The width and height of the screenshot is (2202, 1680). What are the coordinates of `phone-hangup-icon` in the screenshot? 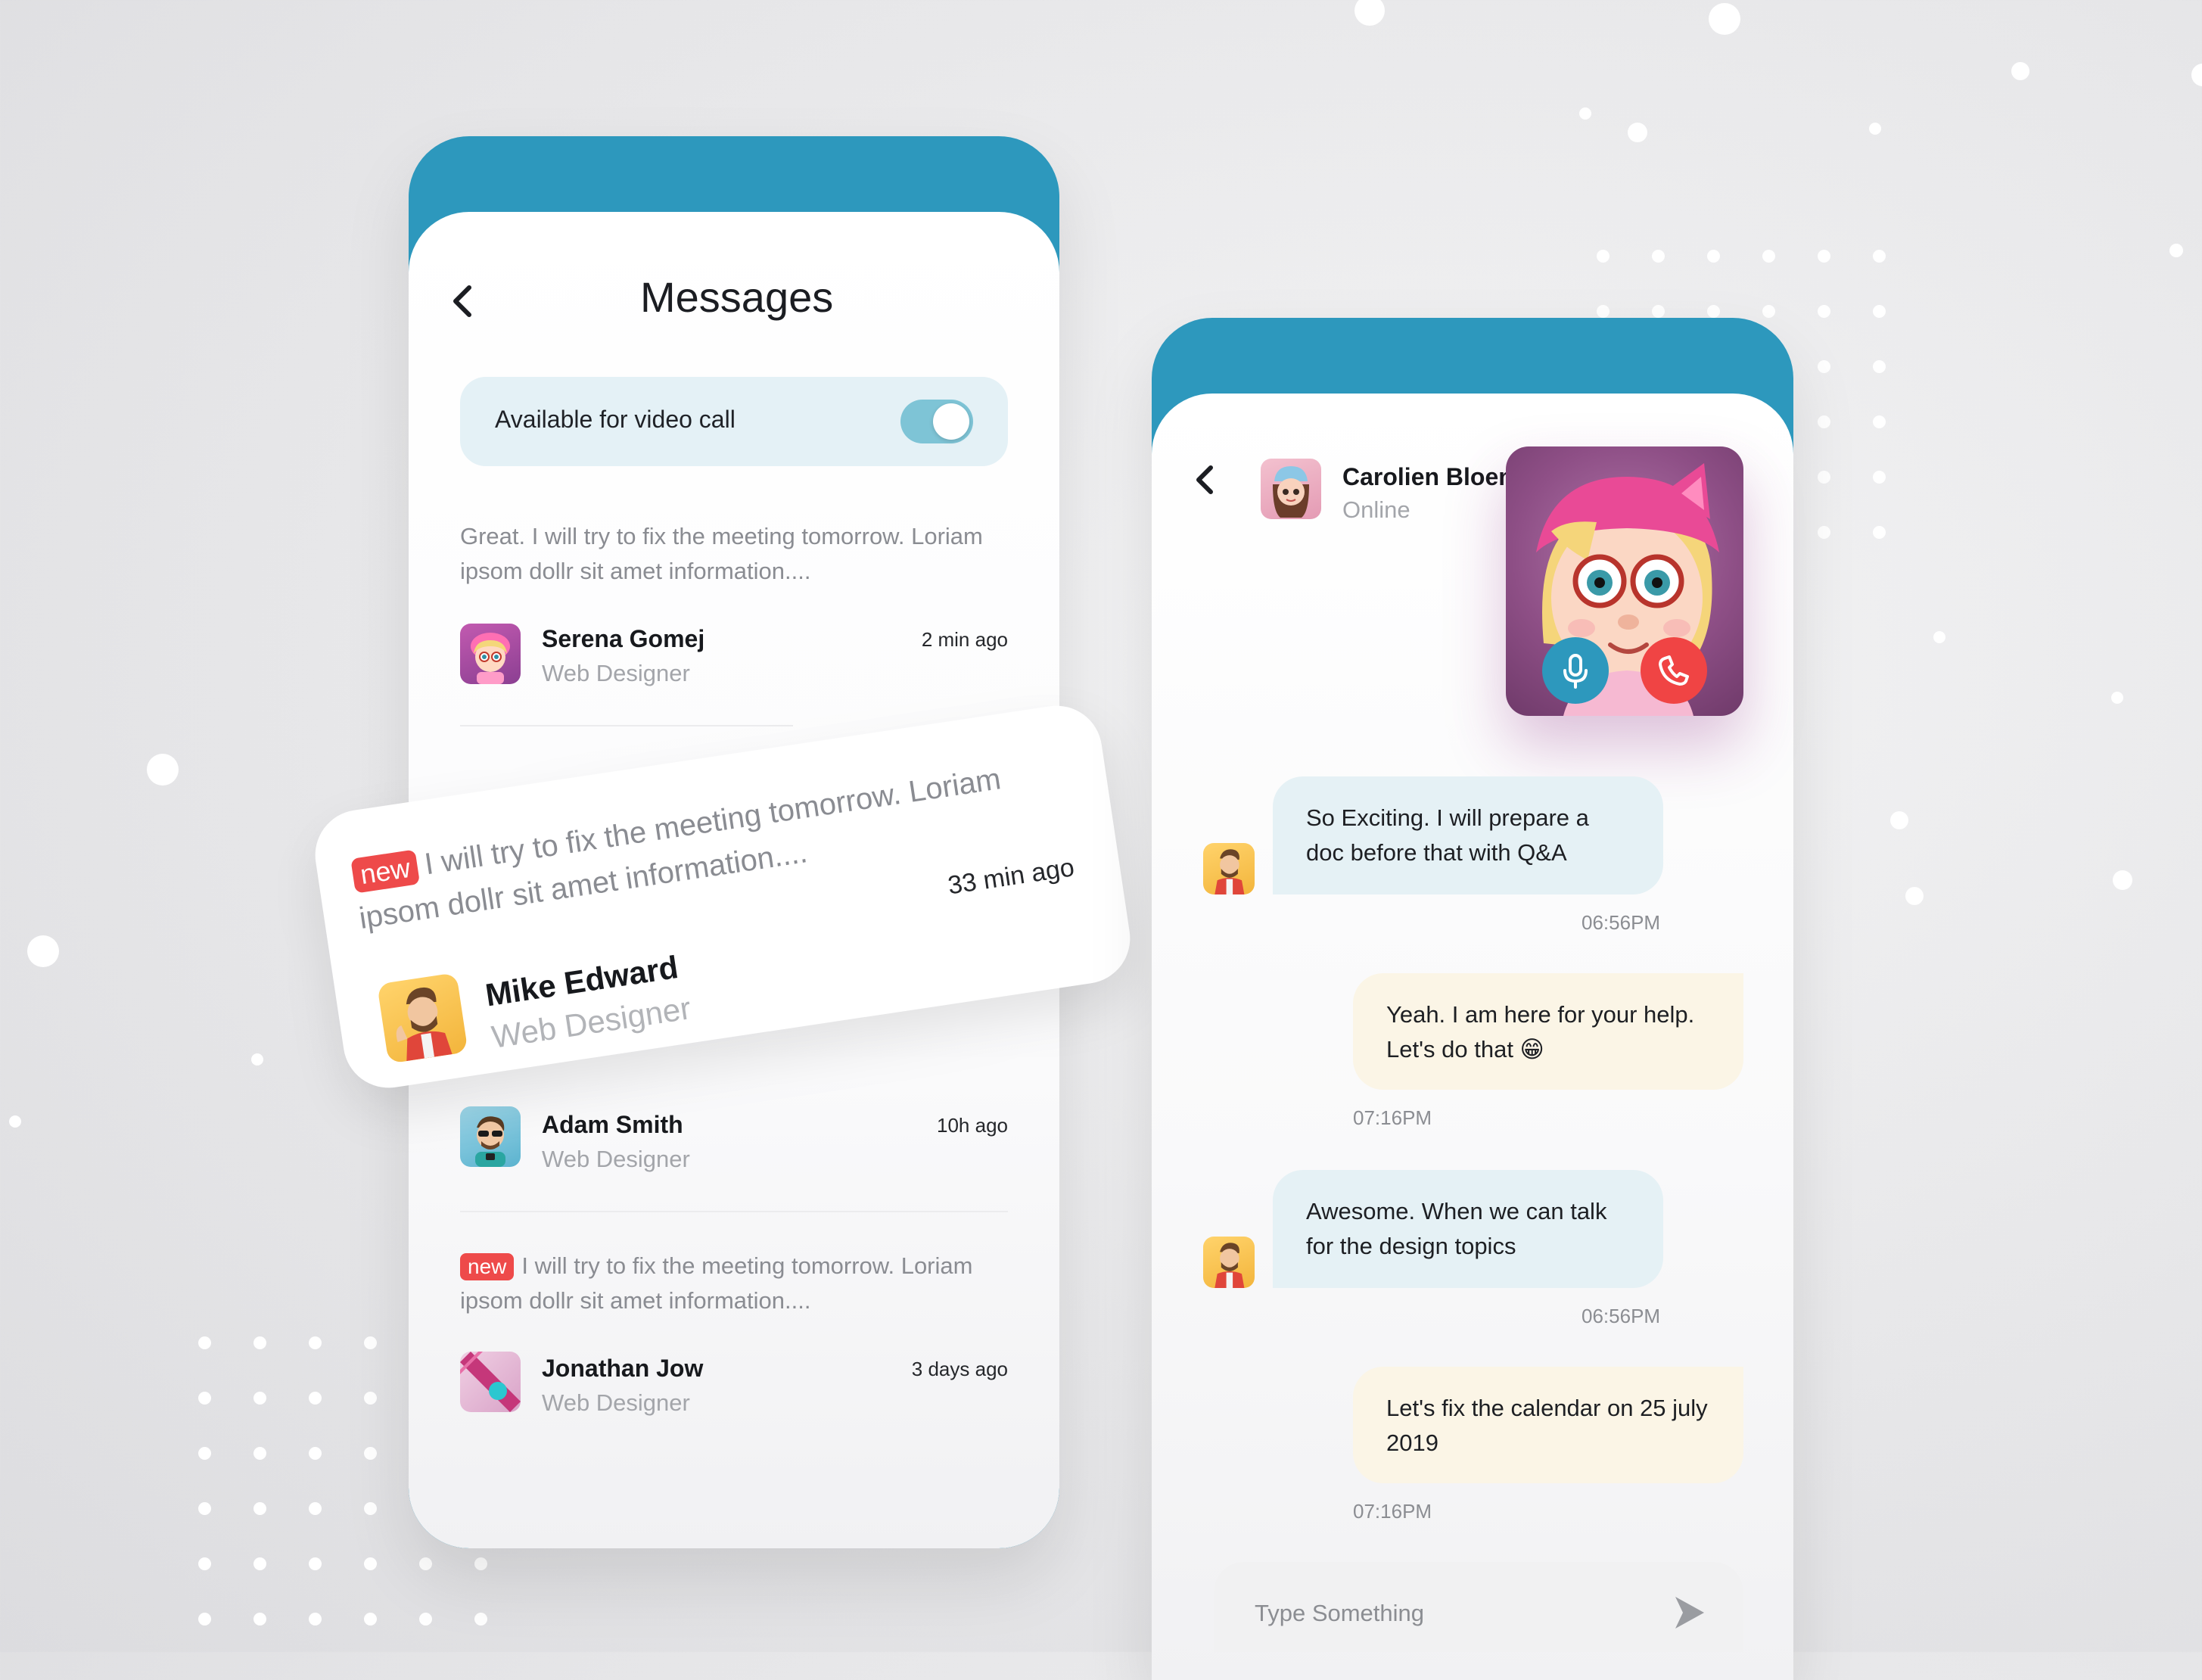 It's located at (1674, 670).